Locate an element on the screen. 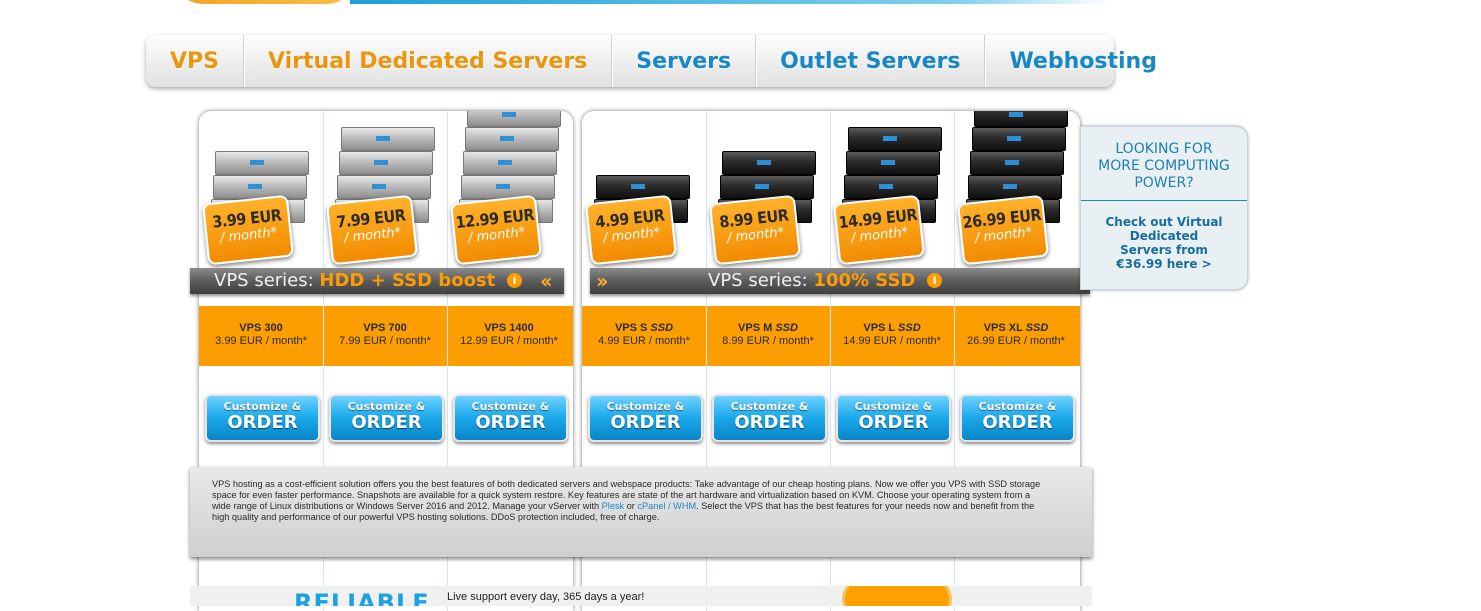 This screenshot has width=1481, height=611. plesk-link: Plesk is located at coordinates (613, 506).